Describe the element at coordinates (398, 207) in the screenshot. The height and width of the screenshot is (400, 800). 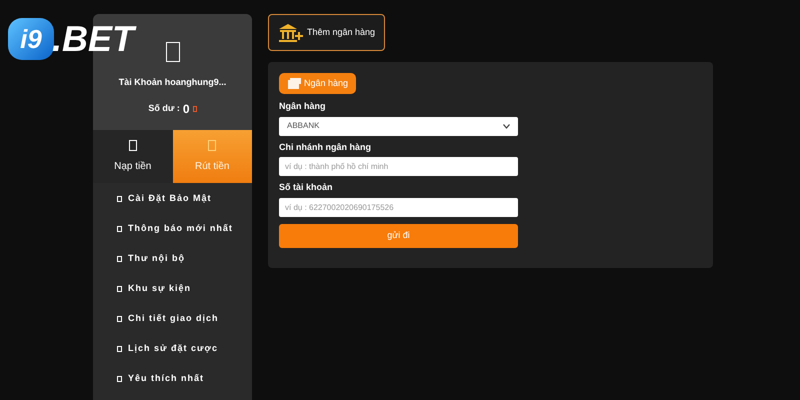
I see `text-field: ví dụ : 6227002020690175526` at that location.